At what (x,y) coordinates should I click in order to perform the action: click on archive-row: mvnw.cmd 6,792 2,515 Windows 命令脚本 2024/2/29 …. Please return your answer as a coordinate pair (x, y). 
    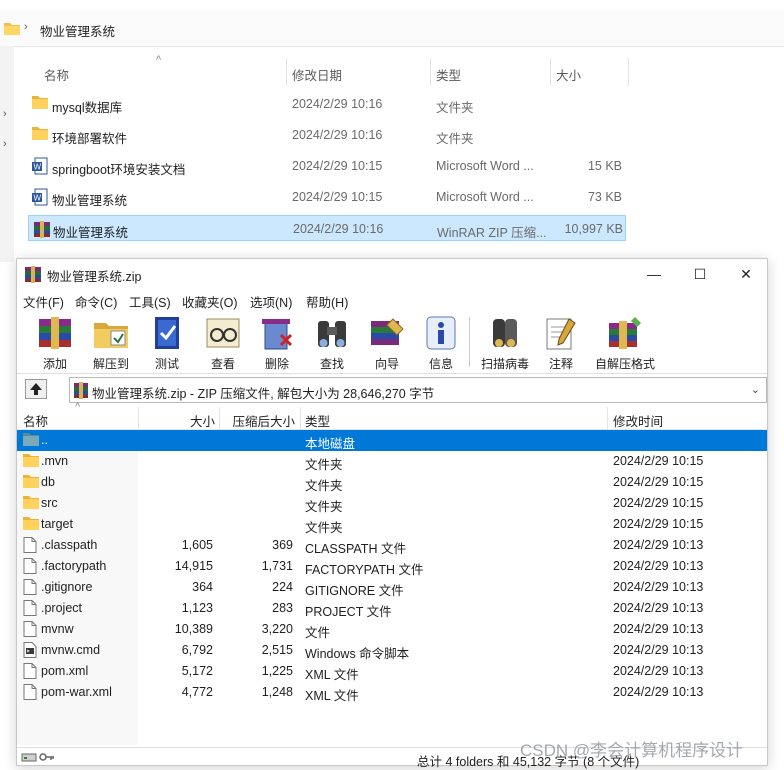
    Looking at the image, I should click on (392, 650).